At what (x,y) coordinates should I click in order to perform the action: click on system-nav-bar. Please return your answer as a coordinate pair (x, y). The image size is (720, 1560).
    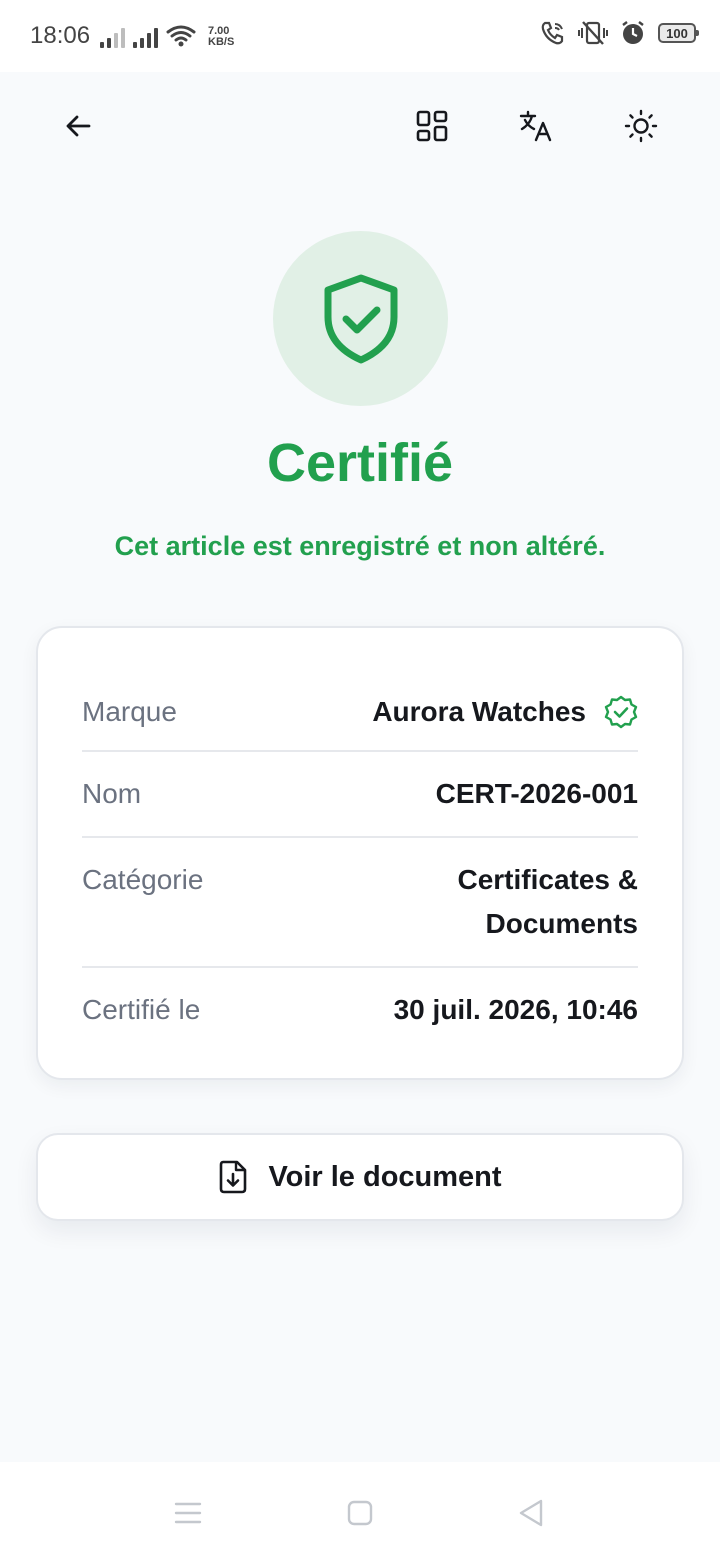
    Looking at the image, I should click on (360, 1511).